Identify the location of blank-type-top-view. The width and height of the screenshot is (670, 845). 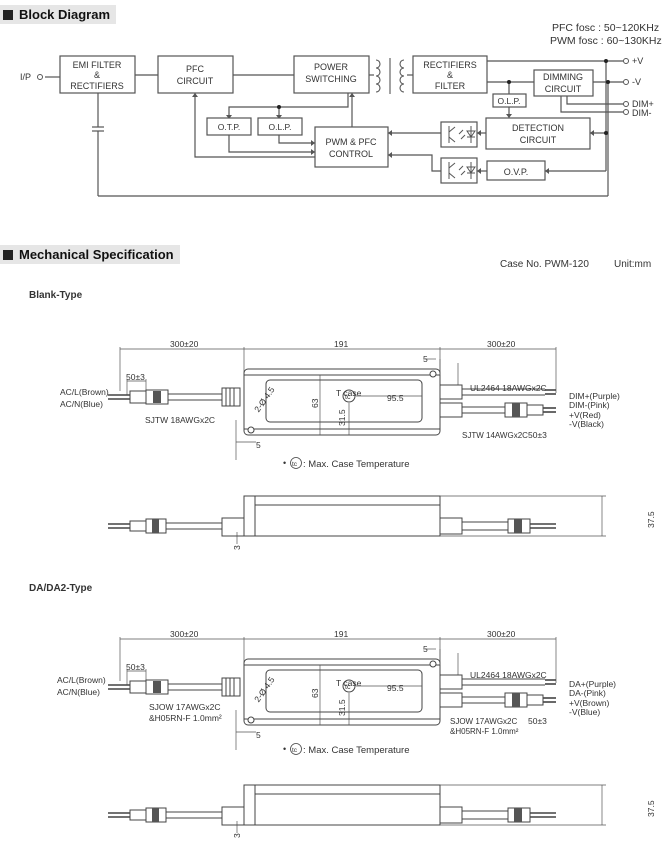
(332, 403).